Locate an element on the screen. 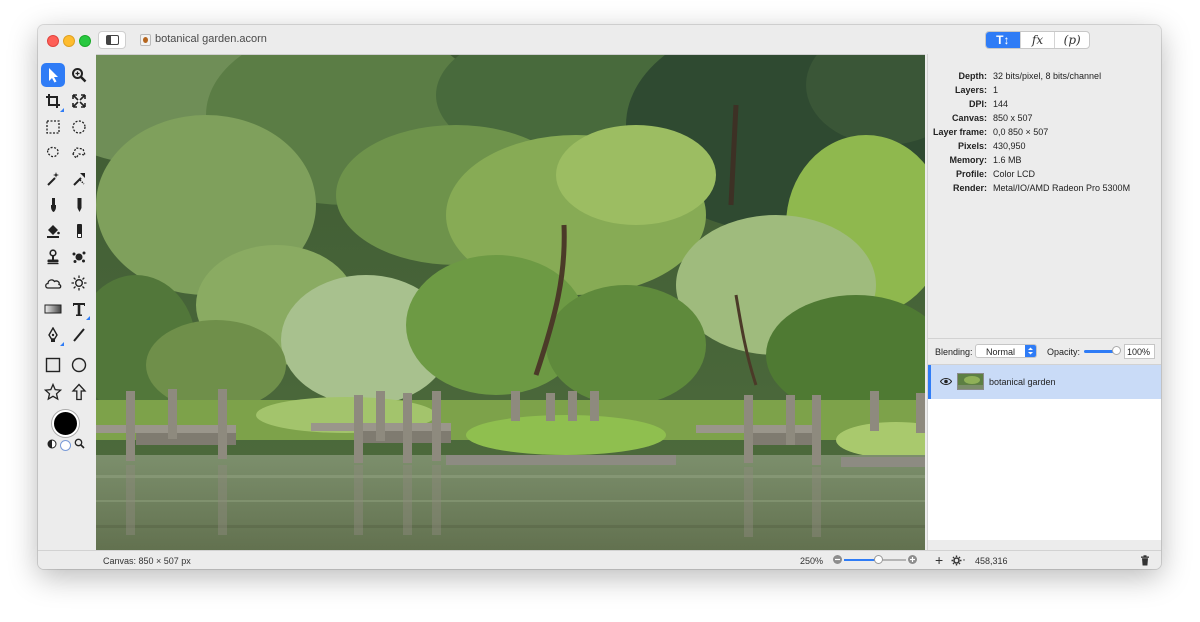 The width and height of the screenshot is (1200, 622). cloud-button is located at coordinates (53, 283).